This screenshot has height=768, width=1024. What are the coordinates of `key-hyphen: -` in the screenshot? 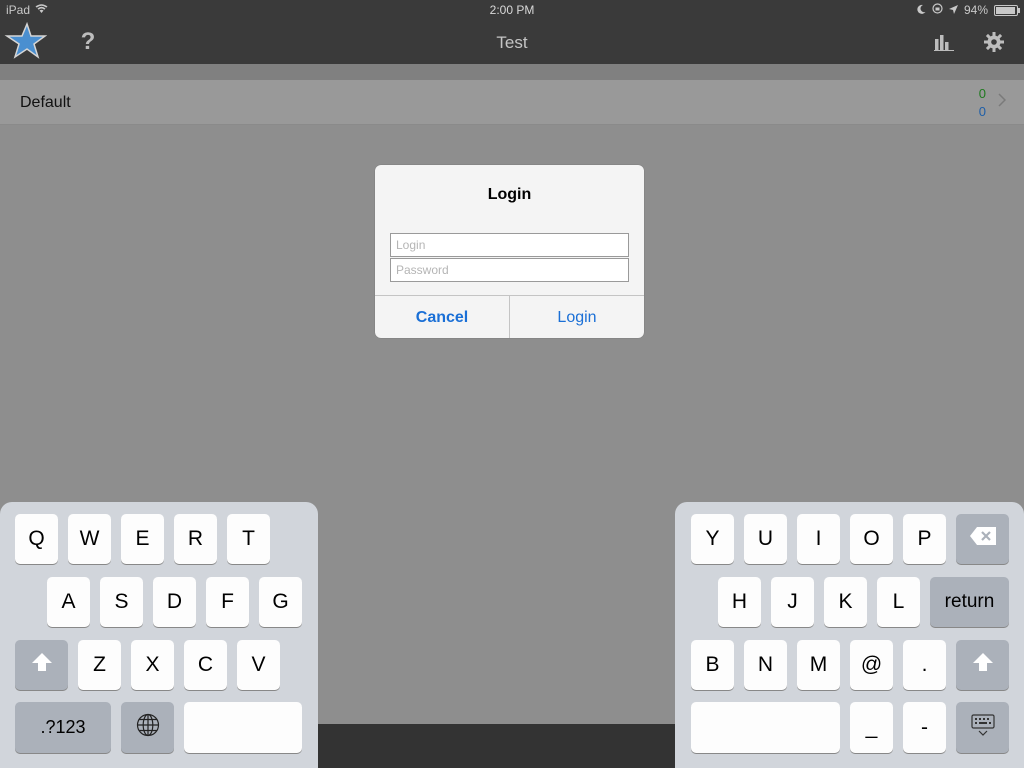 It's located at (924, 727).